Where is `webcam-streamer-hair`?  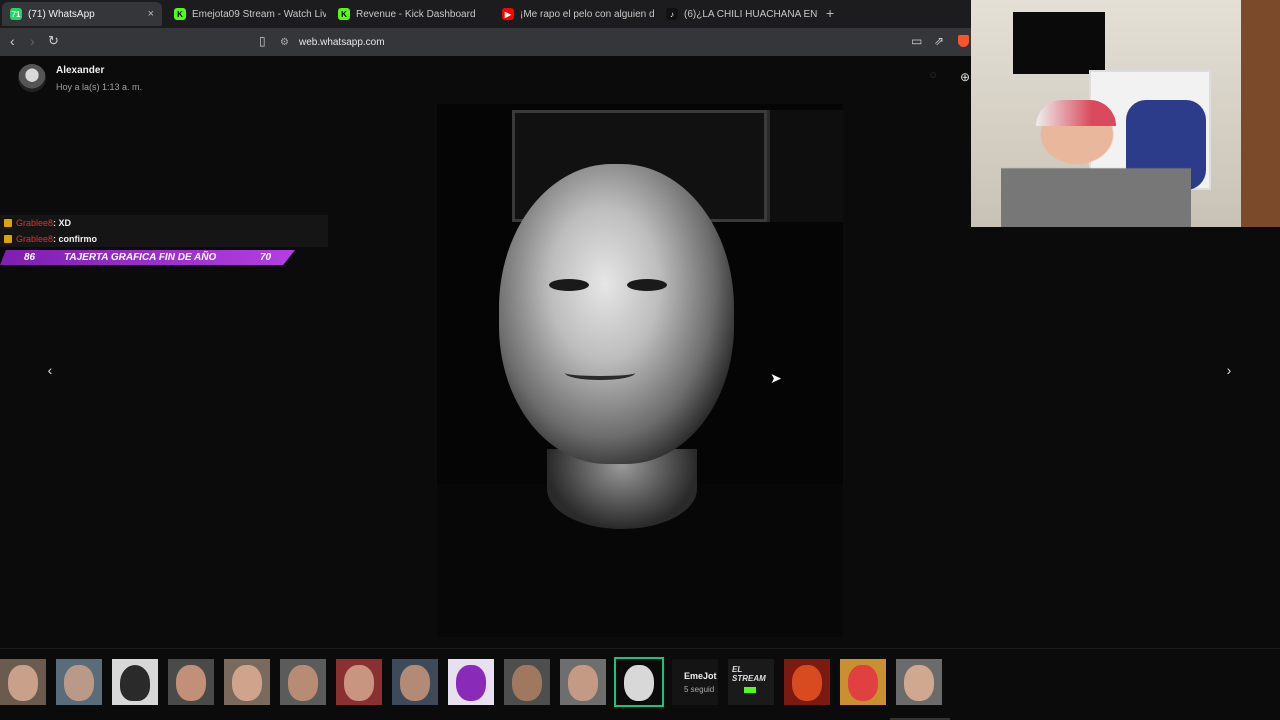
webcam-streamer-hair is located at coordinates (1076, 113).